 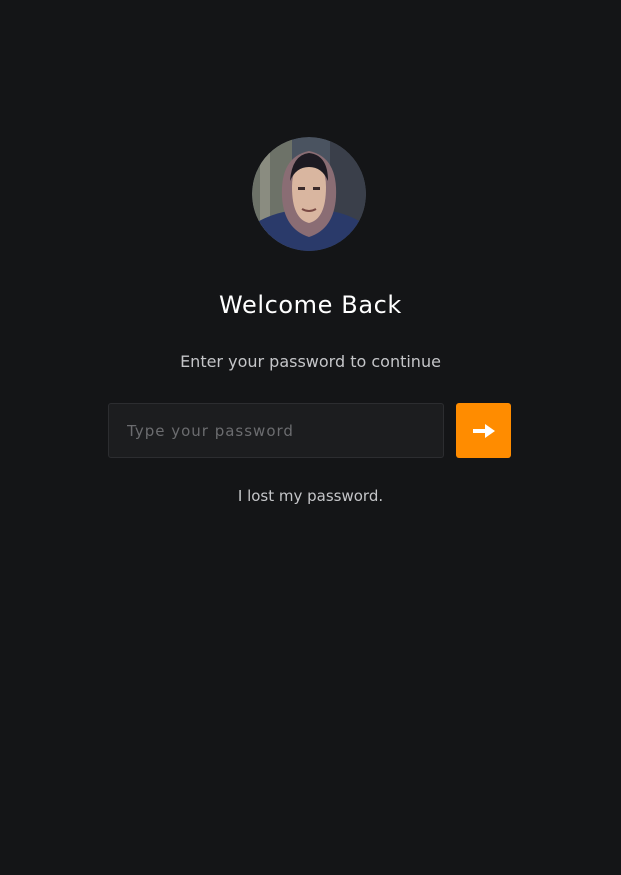 I want to click on page-title: Welcome Back, so click(x=310, y=305).